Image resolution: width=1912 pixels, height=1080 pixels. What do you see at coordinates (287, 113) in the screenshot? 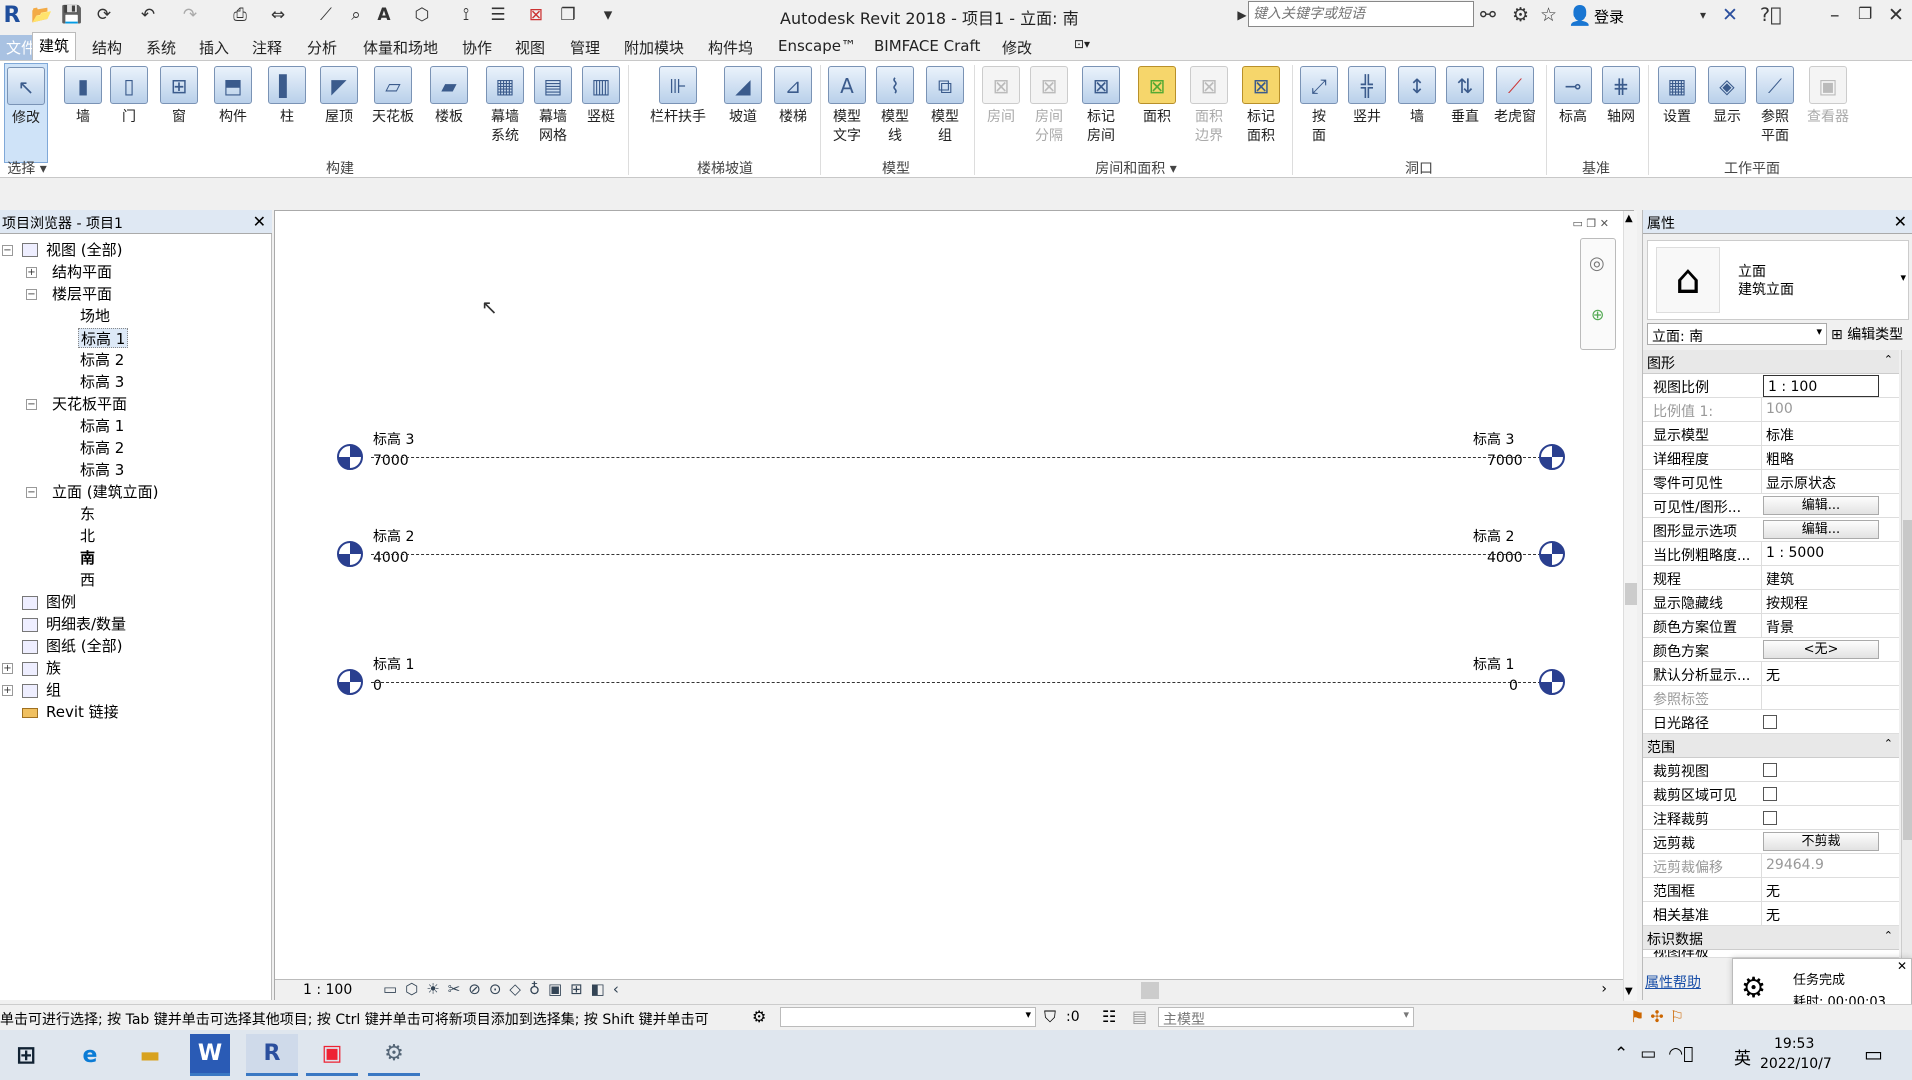
I see `column-button: ▌ 柱` at bounding box center [287, 113].